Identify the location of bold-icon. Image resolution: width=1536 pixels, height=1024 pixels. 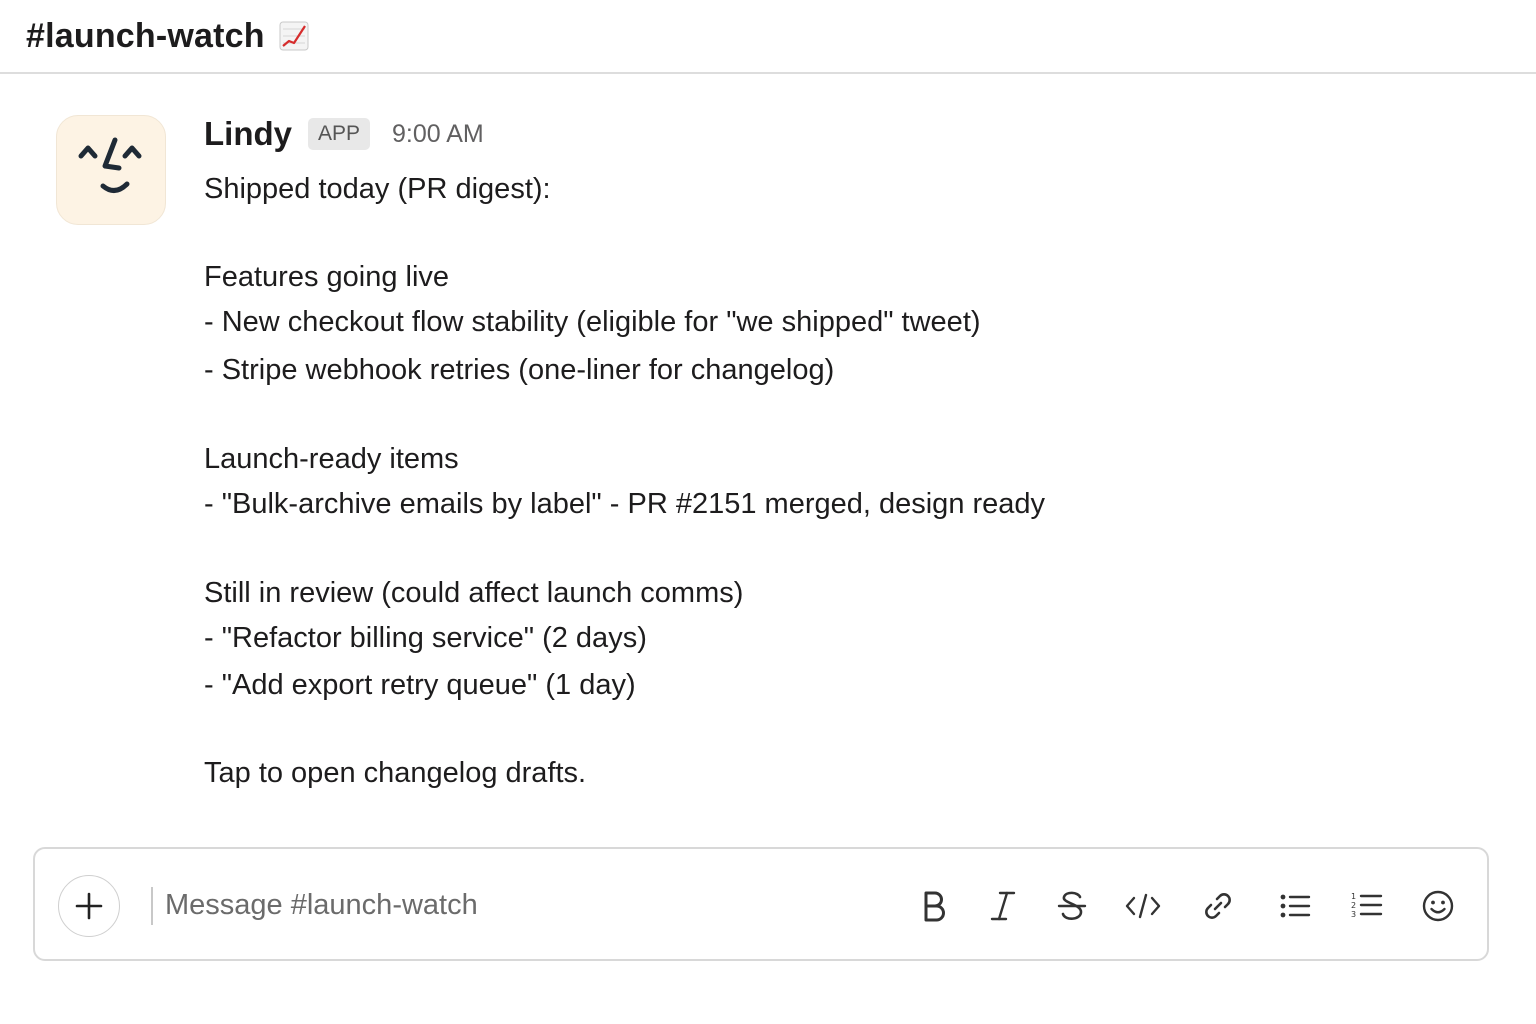
(934, 906).